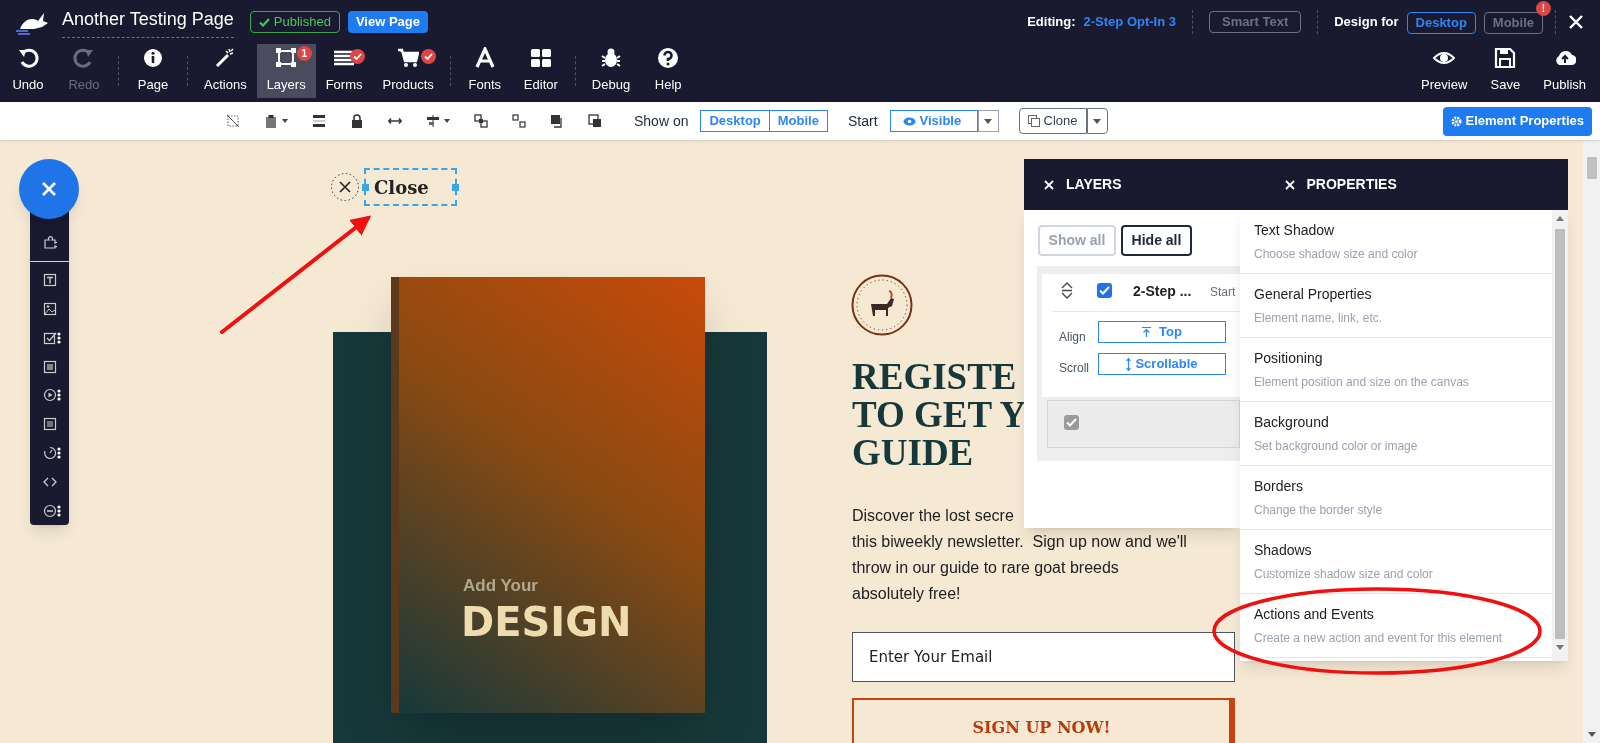 The image size is (1600, 743). Describe the element at coordinates (153, 58) in the screenshot. I see `info-icon` at that location.